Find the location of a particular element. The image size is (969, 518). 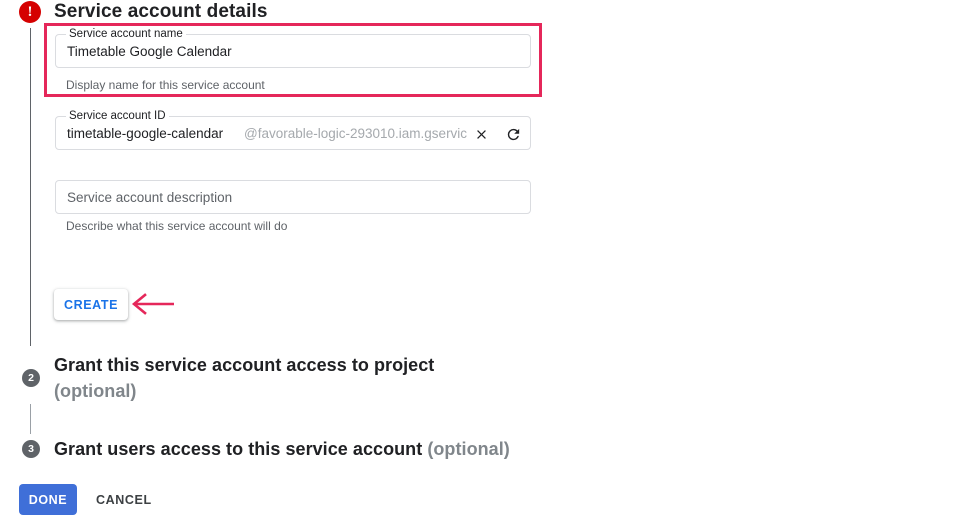

stepper-rail-segment is located at coordinates (30, 419).